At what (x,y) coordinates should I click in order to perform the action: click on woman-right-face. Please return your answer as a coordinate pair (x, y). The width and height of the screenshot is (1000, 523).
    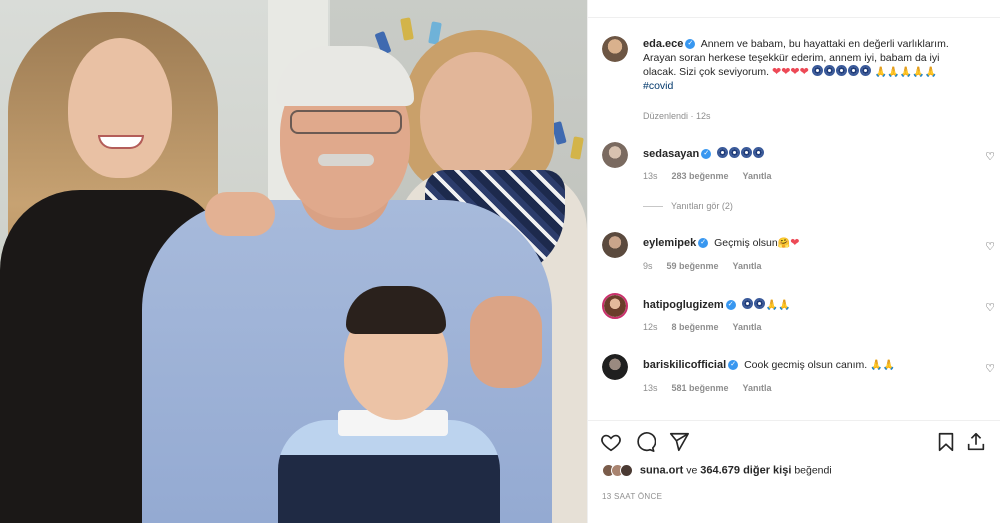
    Looking at the image, I should click on (476, 117).